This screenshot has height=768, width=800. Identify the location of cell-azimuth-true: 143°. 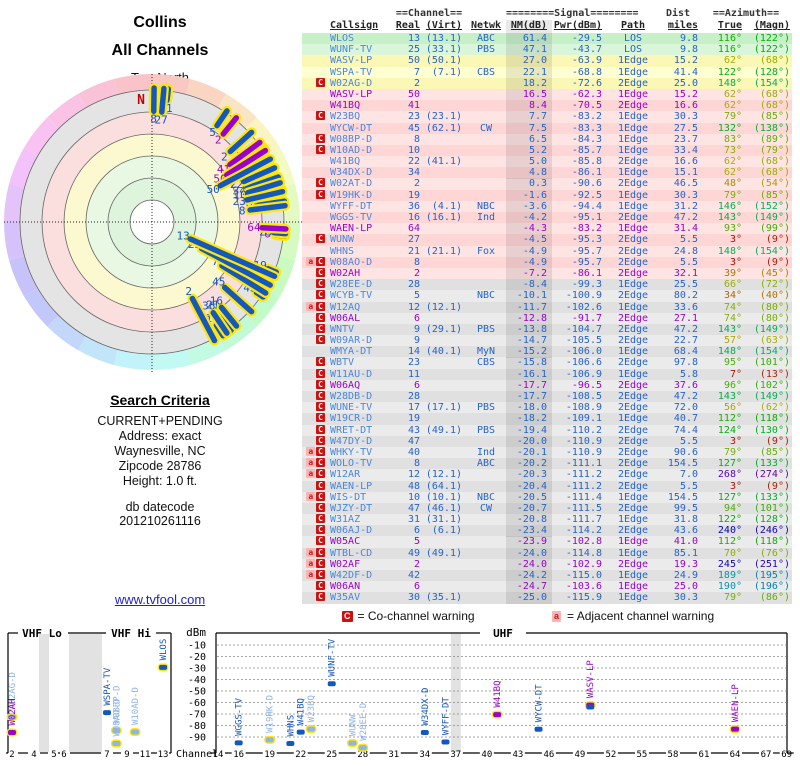
(729, 217).